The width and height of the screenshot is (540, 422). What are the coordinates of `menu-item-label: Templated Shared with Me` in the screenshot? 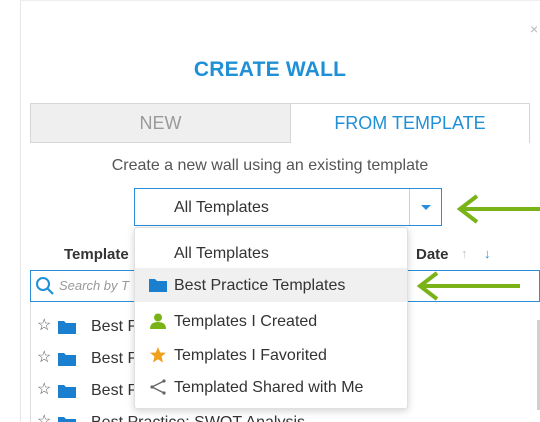 It's located at (269, 387).